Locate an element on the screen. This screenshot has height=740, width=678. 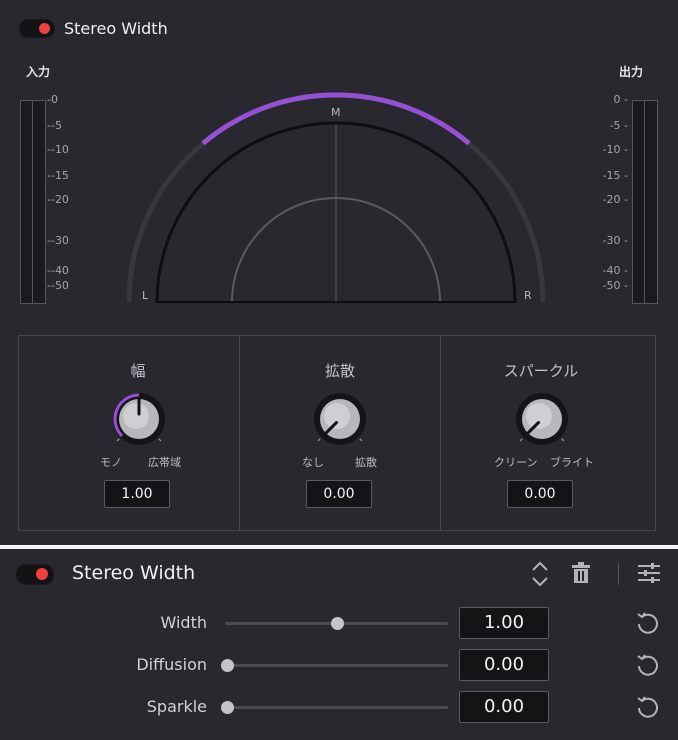
enable-indicator-compact is located at coordinates (42, 574).